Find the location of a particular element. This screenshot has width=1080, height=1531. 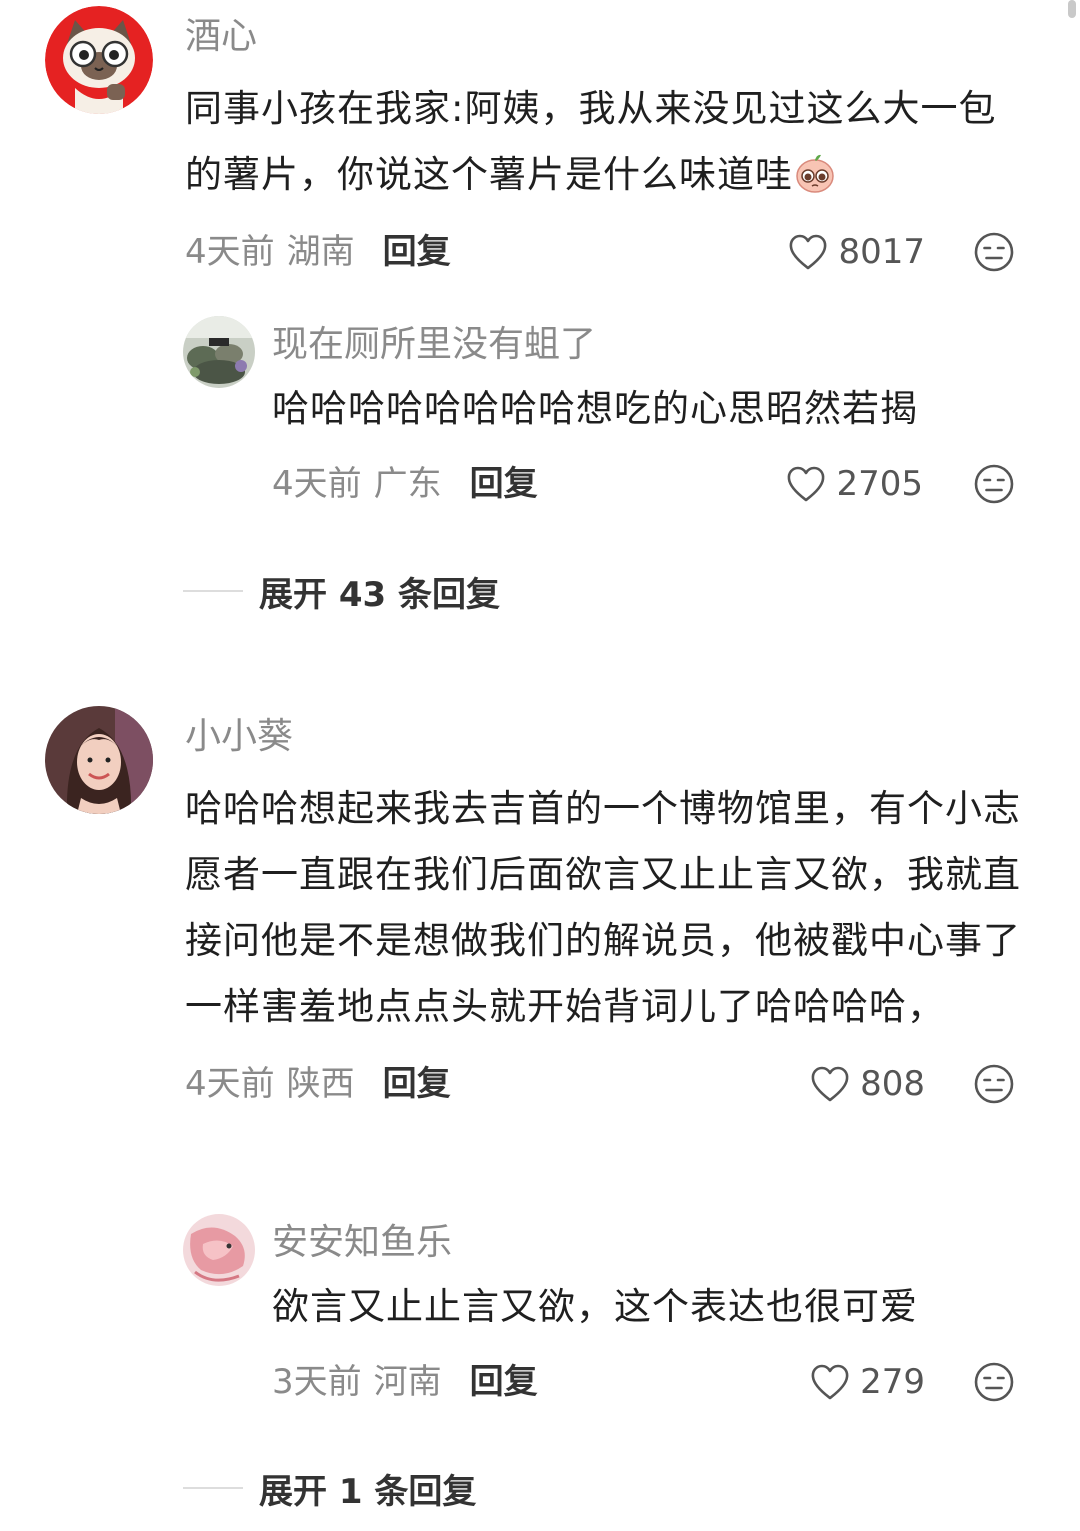

expand-replies-button: 展开 43 条回复 is located at coordinates (341, 591).